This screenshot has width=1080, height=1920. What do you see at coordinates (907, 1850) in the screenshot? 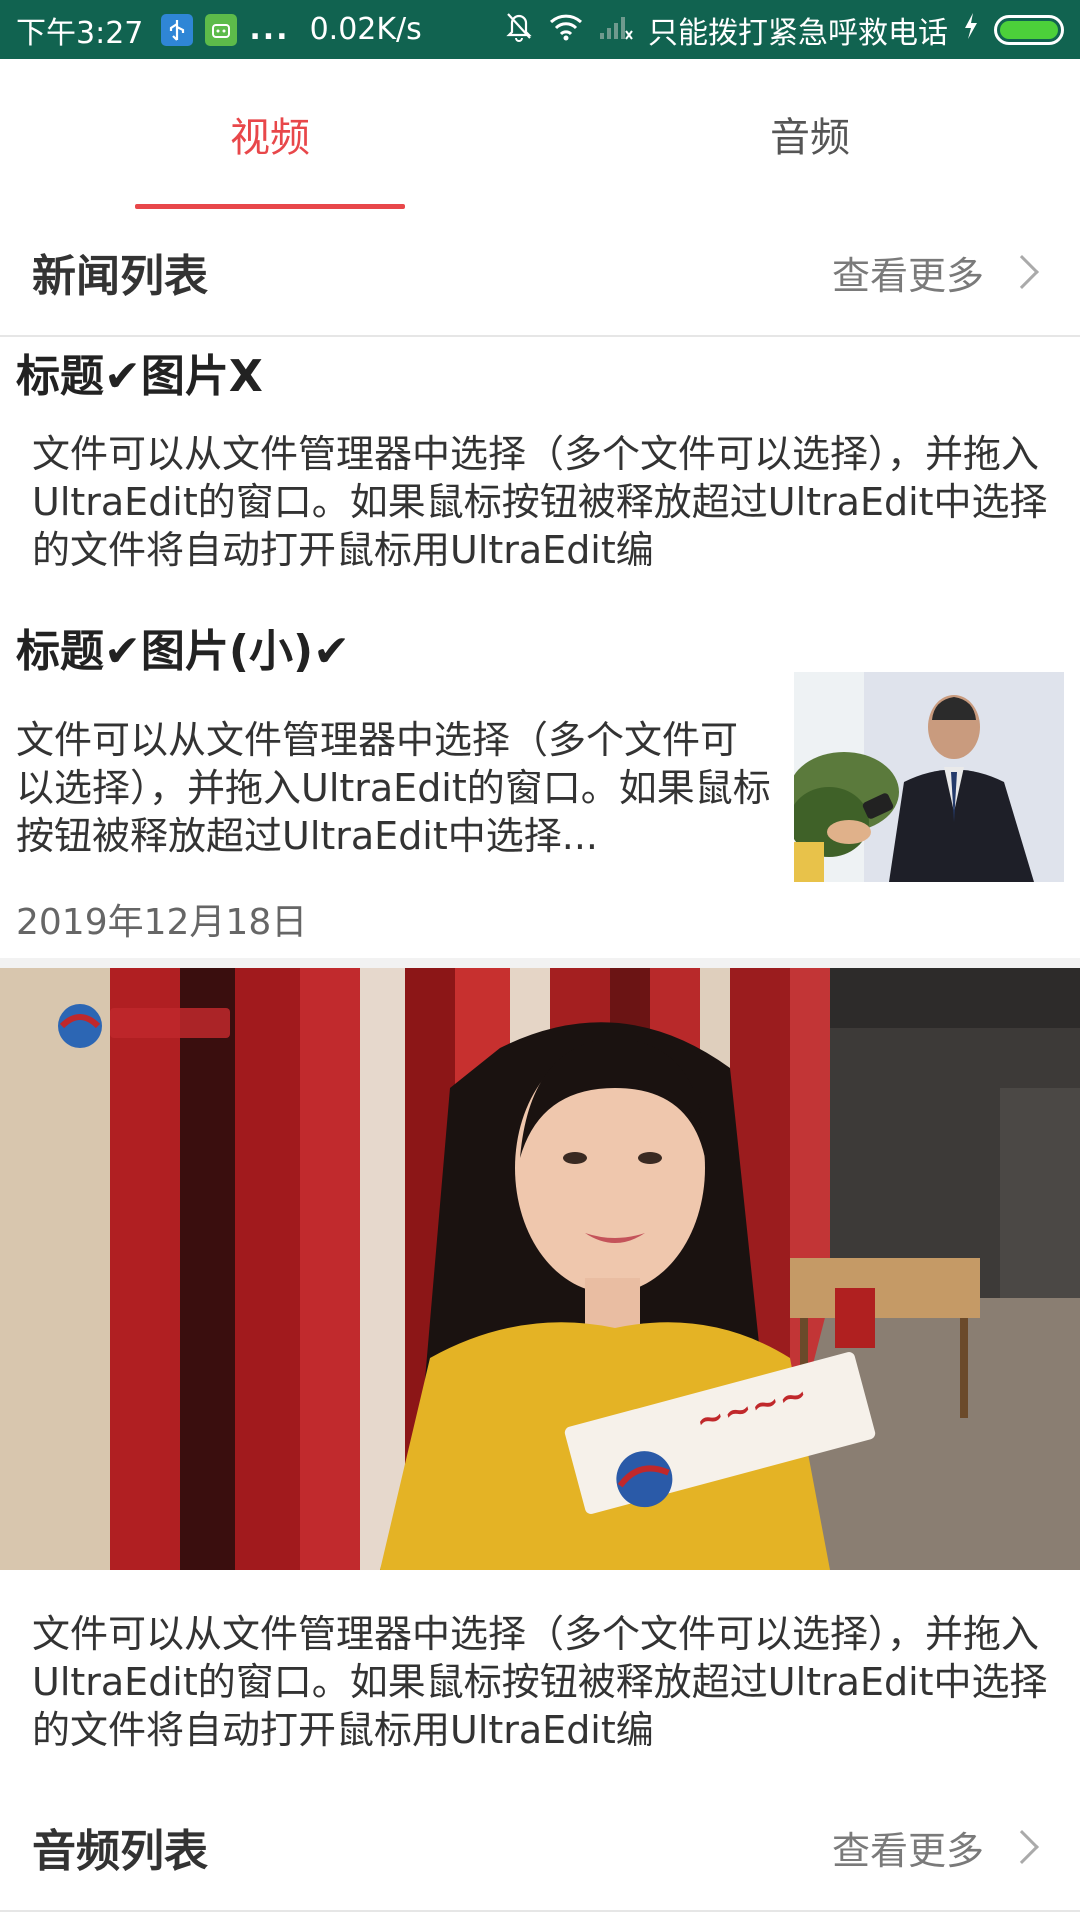
I see `audio-more-label: 查看更多` at bounding box center [907, 1850].